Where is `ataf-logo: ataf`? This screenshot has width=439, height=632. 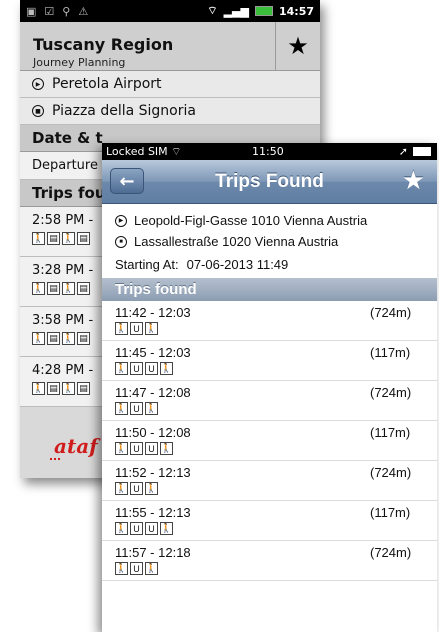 ataf-logo: ataf is located at coordinates (76, 446).